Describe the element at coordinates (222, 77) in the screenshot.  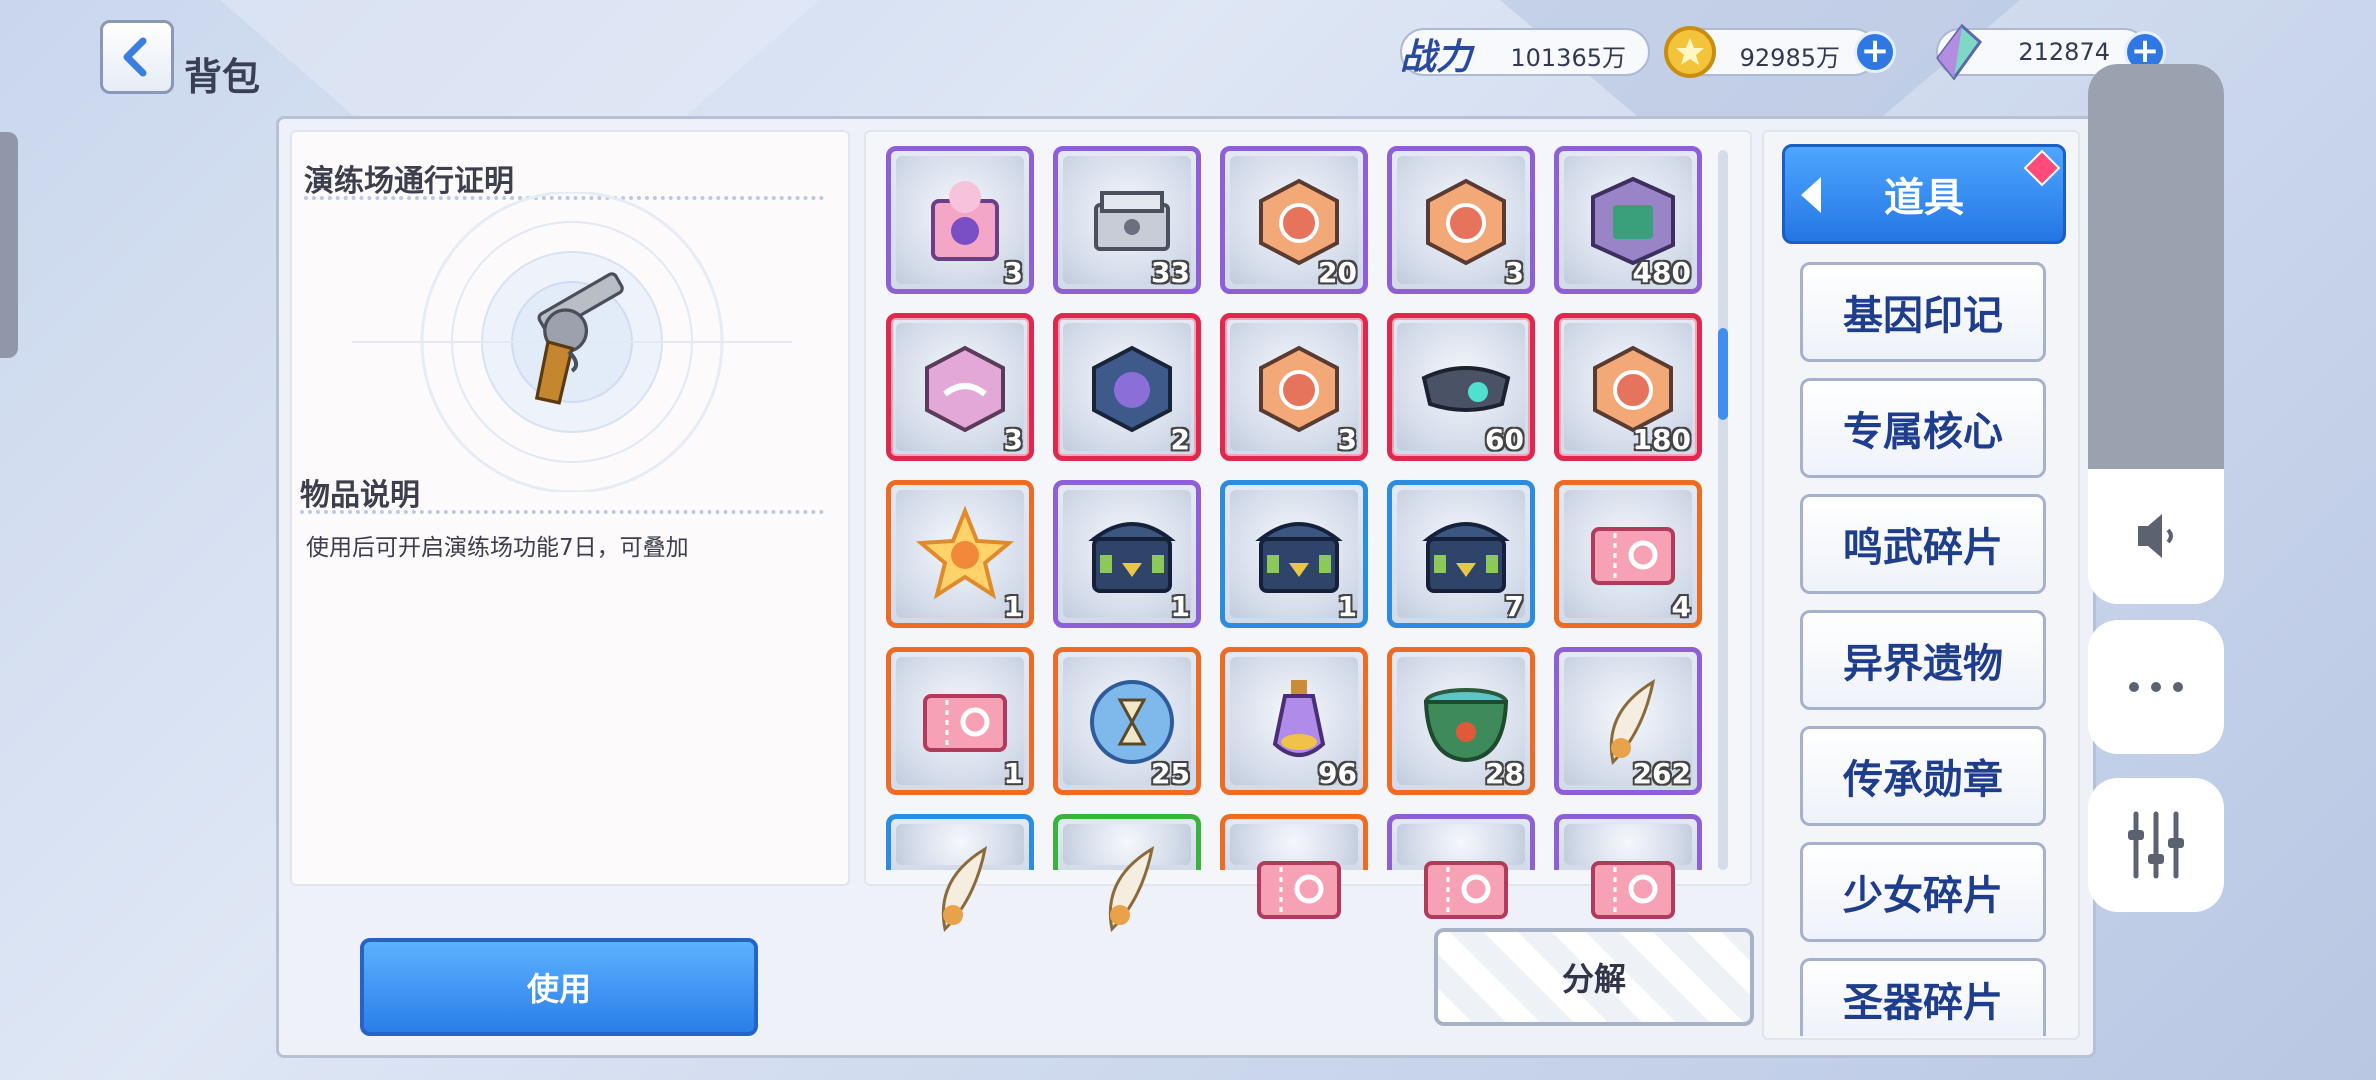
I see `page-title: 背包` at that location.